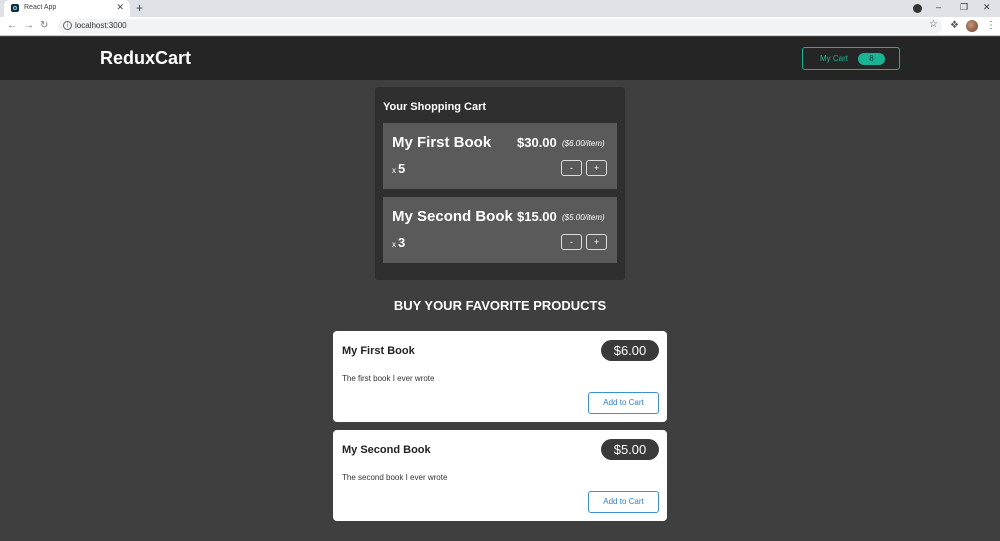 The image size is (1000, 541). I want to click on cart-item-name: My First Book, so click(442, 142).